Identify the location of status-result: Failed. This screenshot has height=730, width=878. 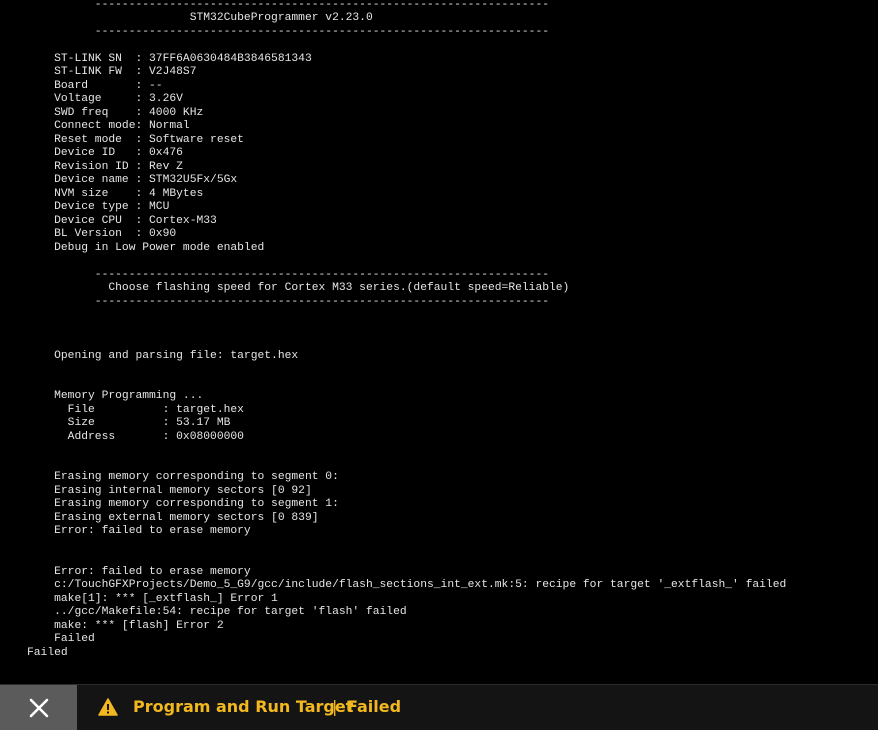
(374, 706).